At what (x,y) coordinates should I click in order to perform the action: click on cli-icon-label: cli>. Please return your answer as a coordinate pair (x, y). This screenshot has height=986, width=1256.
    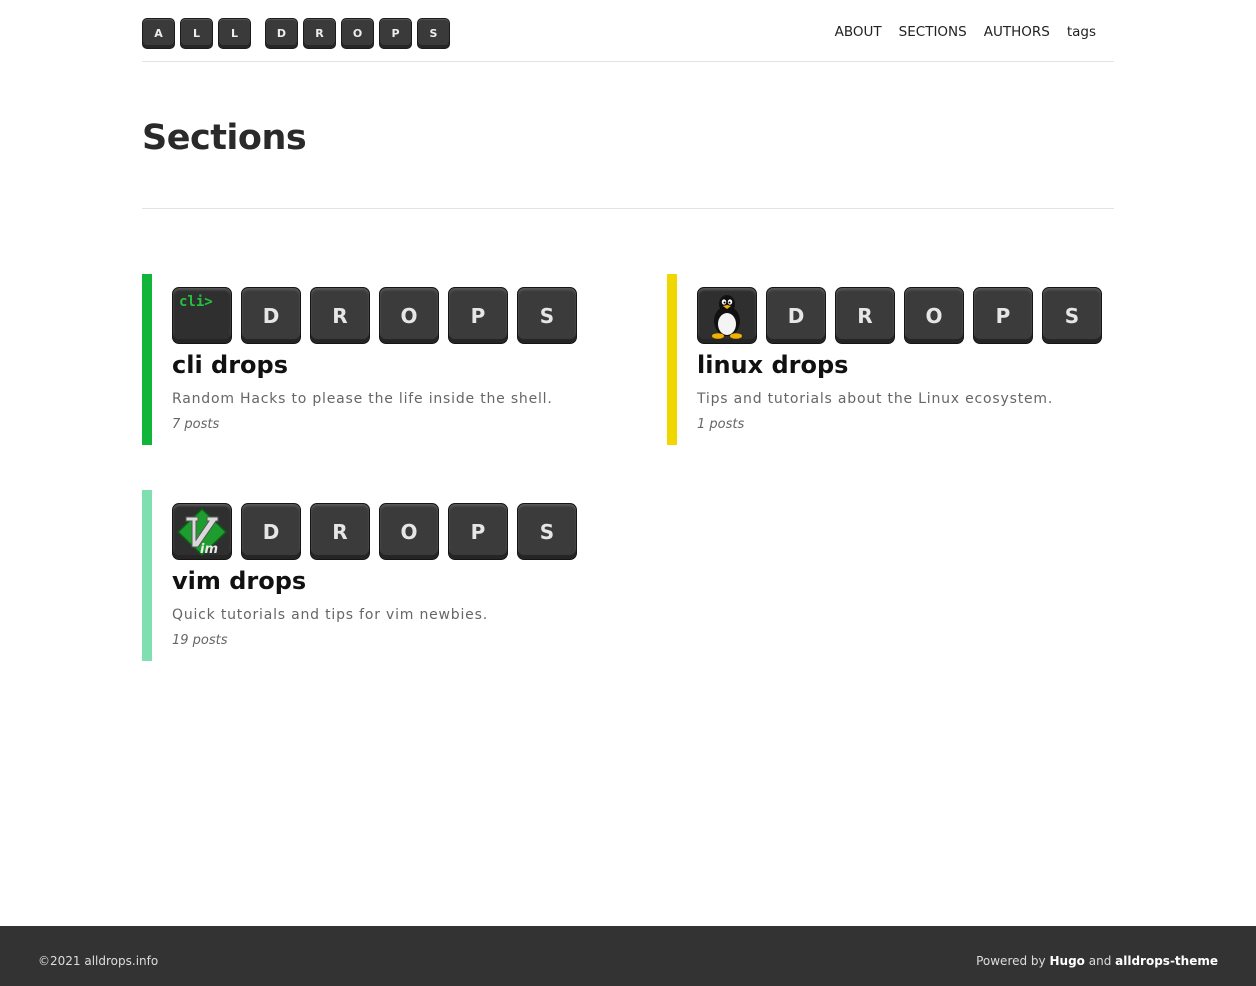
    Looking at the image, I should click on (196, 302).